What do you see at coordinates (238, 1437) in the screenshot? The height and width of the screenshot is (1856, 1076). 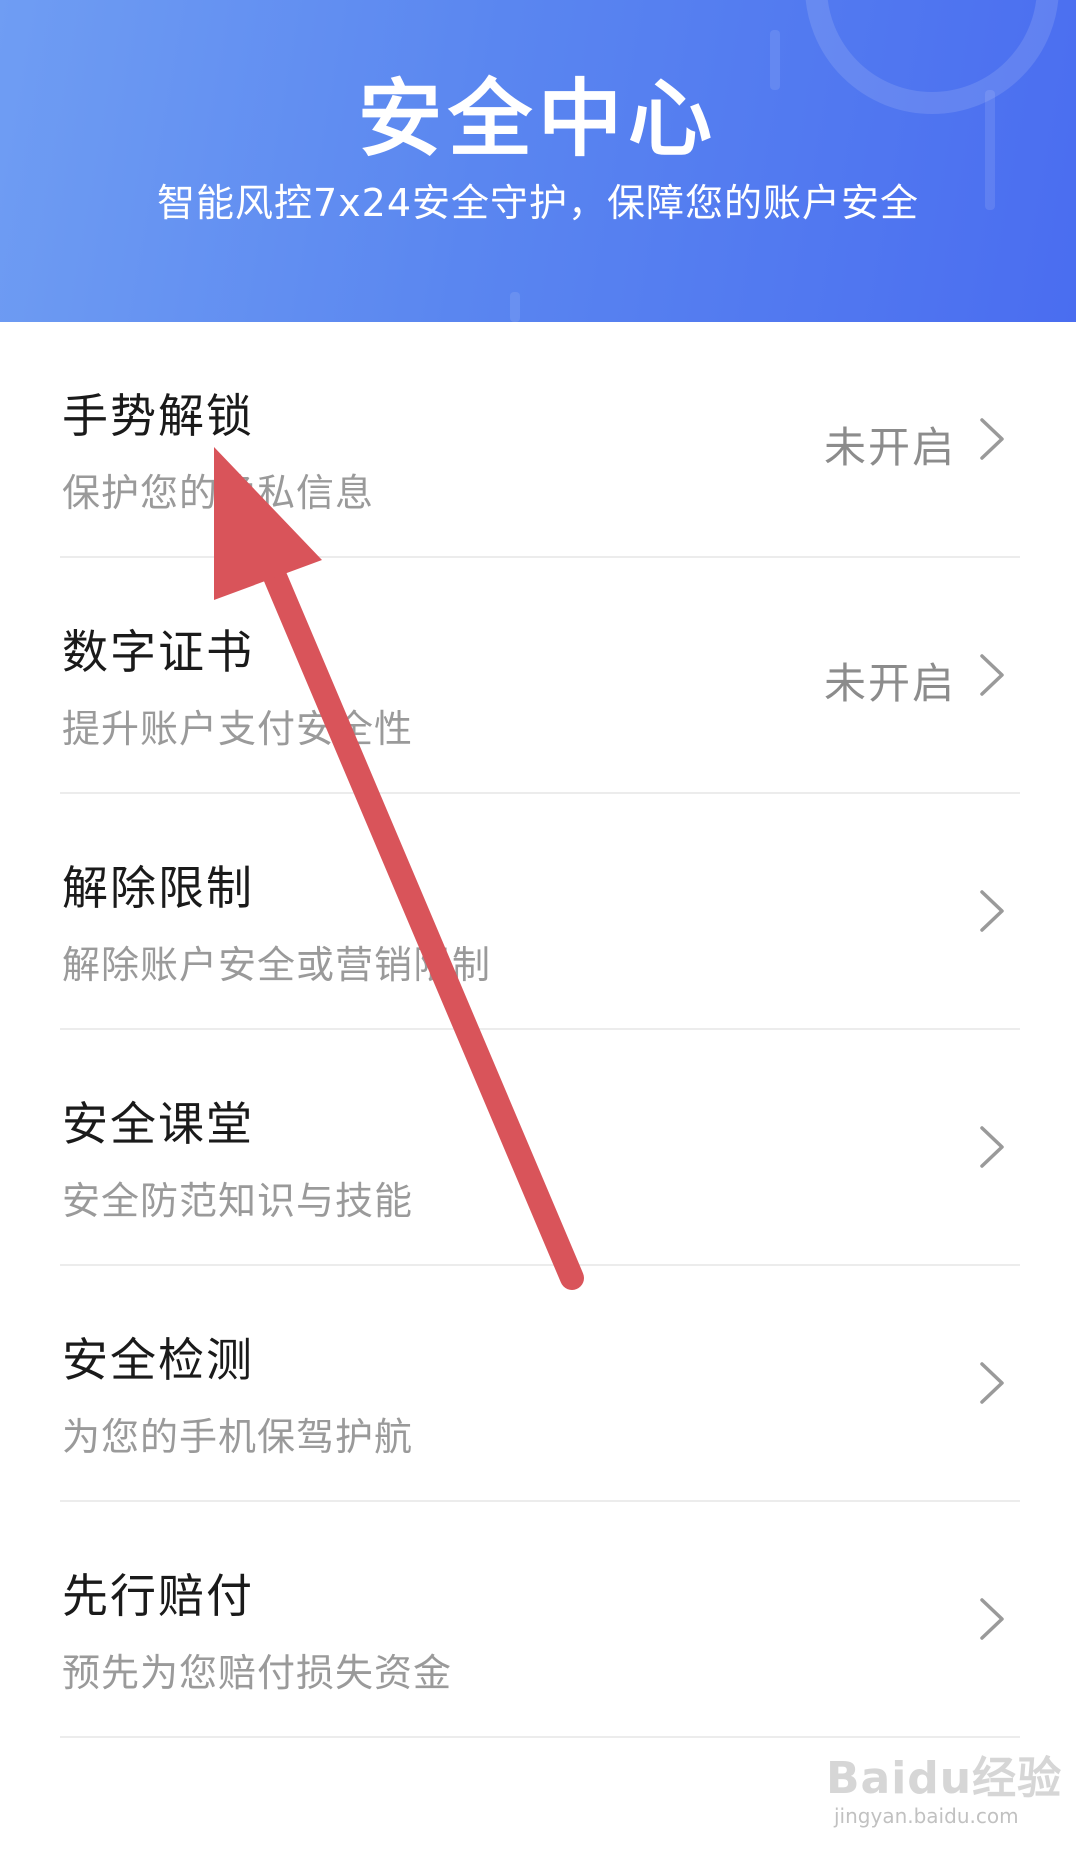 I see `item-description: 为您的手机保驾护航` at bounding box center [238, 1437].